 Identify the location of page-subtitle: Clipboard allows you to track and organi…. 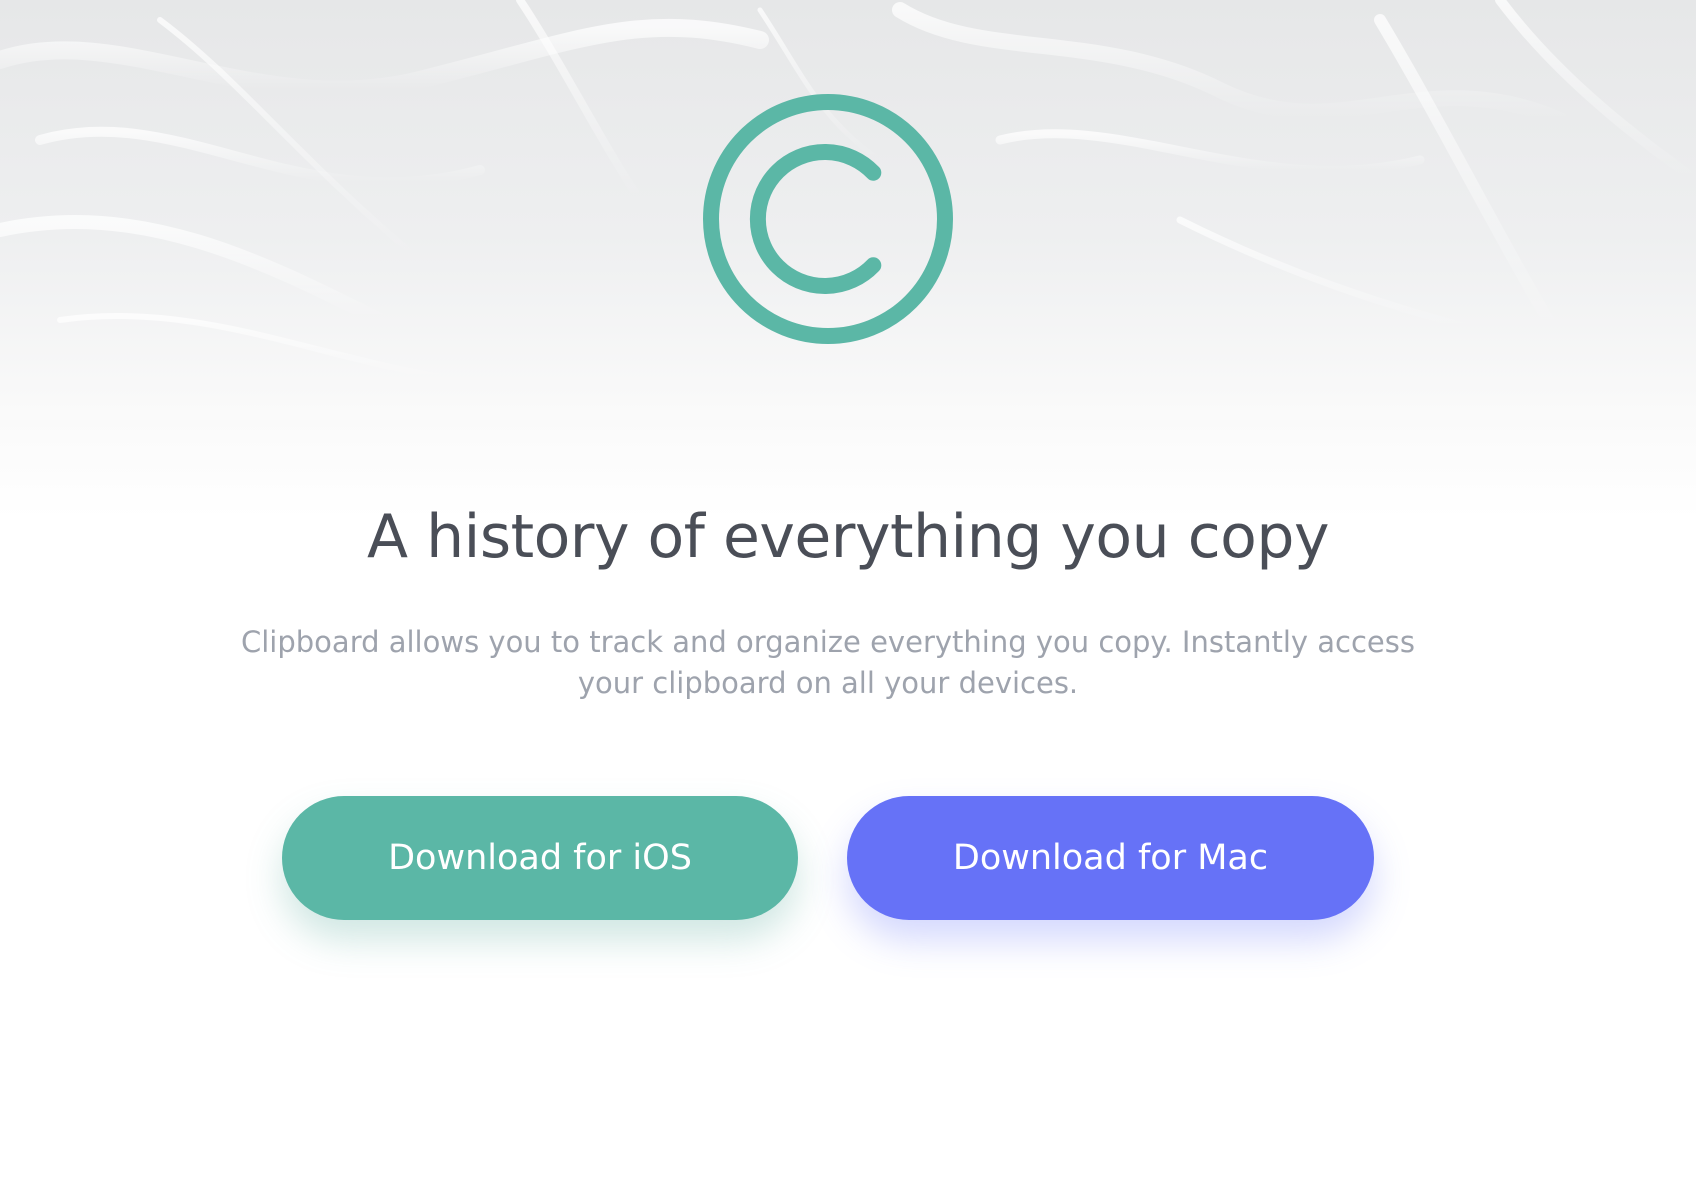
(828, 662).